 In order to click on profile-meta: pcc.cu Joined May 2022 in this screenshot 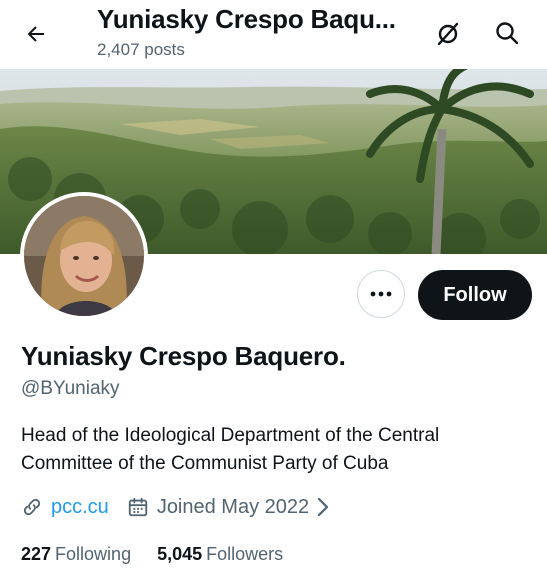, I will do `click(188, 507)`.